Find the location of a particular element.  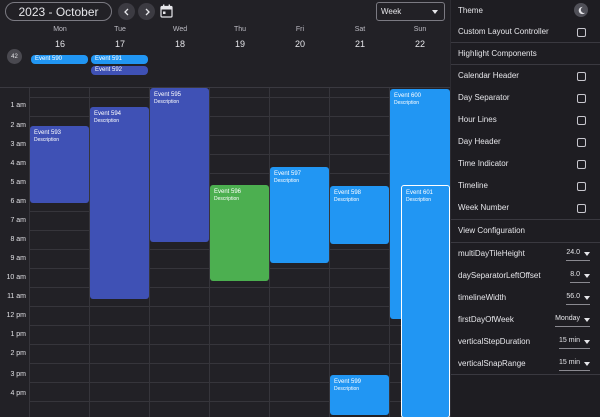

view-mode-value: Week is located at coordinates (391, 11).